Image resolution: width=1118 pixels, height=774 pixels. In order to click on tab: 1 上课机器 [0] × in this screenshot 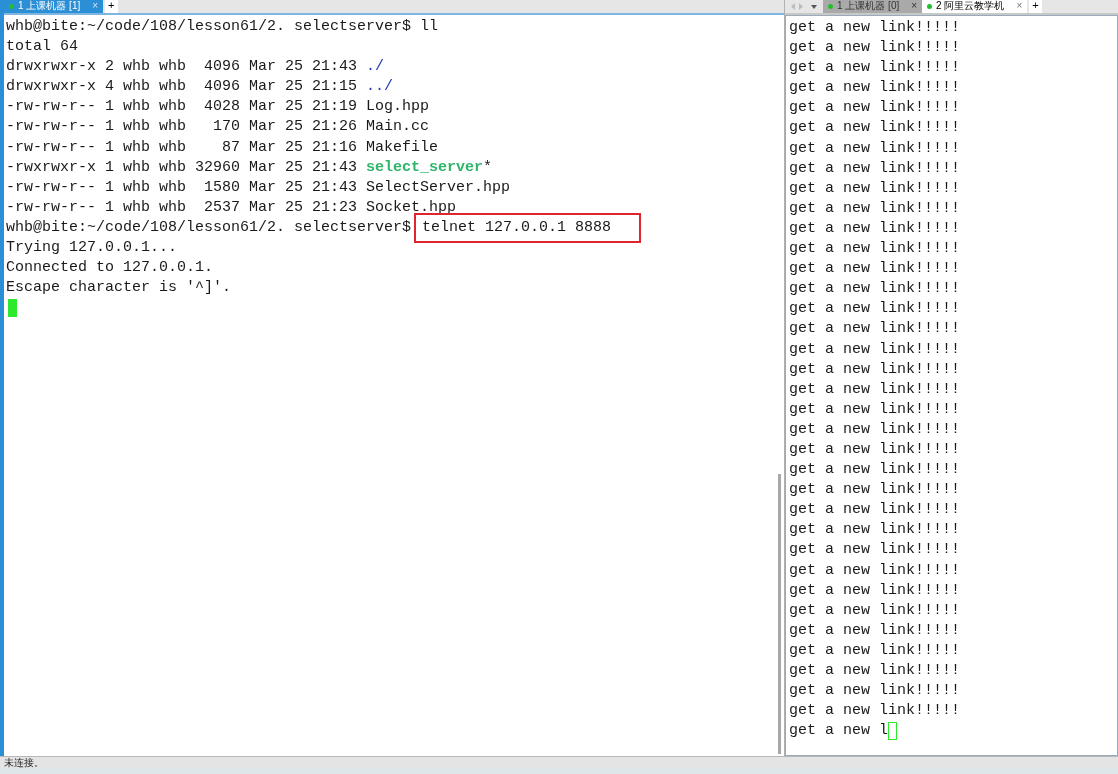, I will do `click(873, 6)`.